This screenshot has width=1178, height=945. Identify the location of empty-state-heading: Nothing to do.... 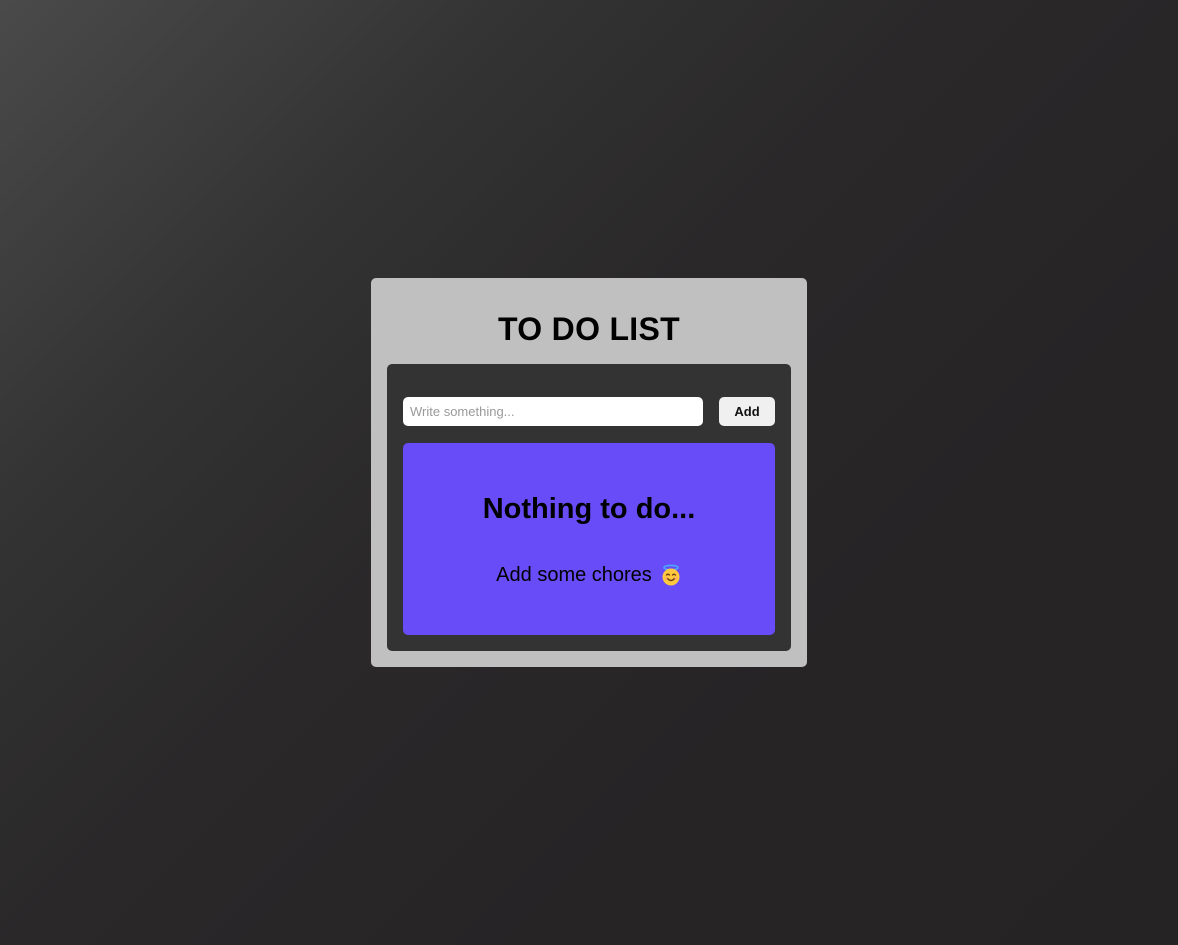
(589, 509).